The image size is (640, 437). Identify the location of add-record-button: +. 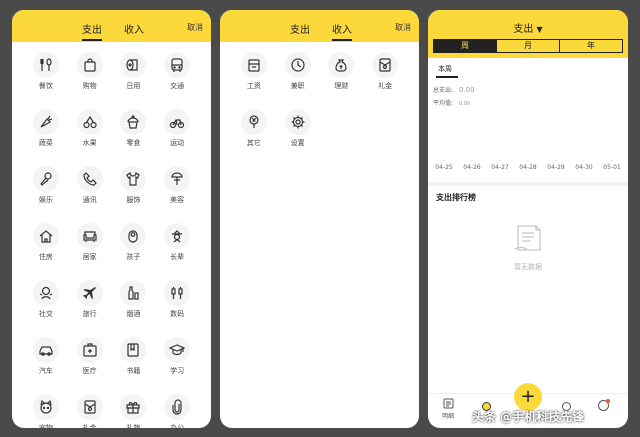
(528, 397).